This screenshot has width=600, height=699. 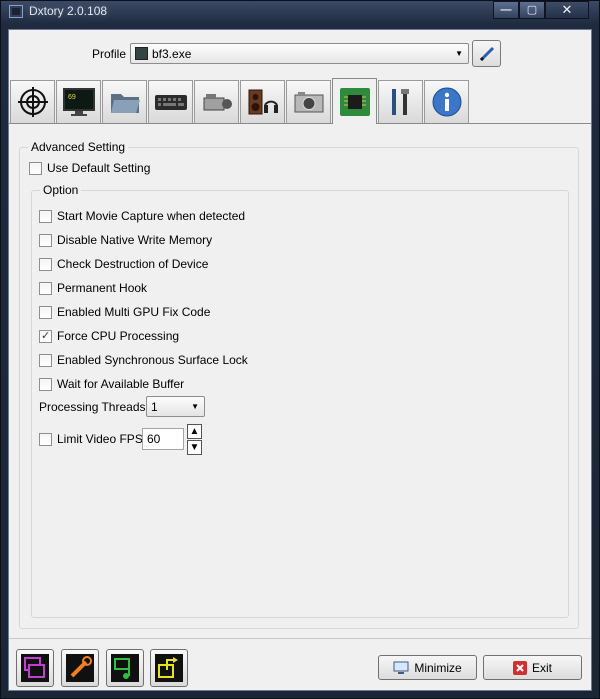 I want to click on option-checkbox-row: Start Movie Capture when detected, so click(x=142, y=216).